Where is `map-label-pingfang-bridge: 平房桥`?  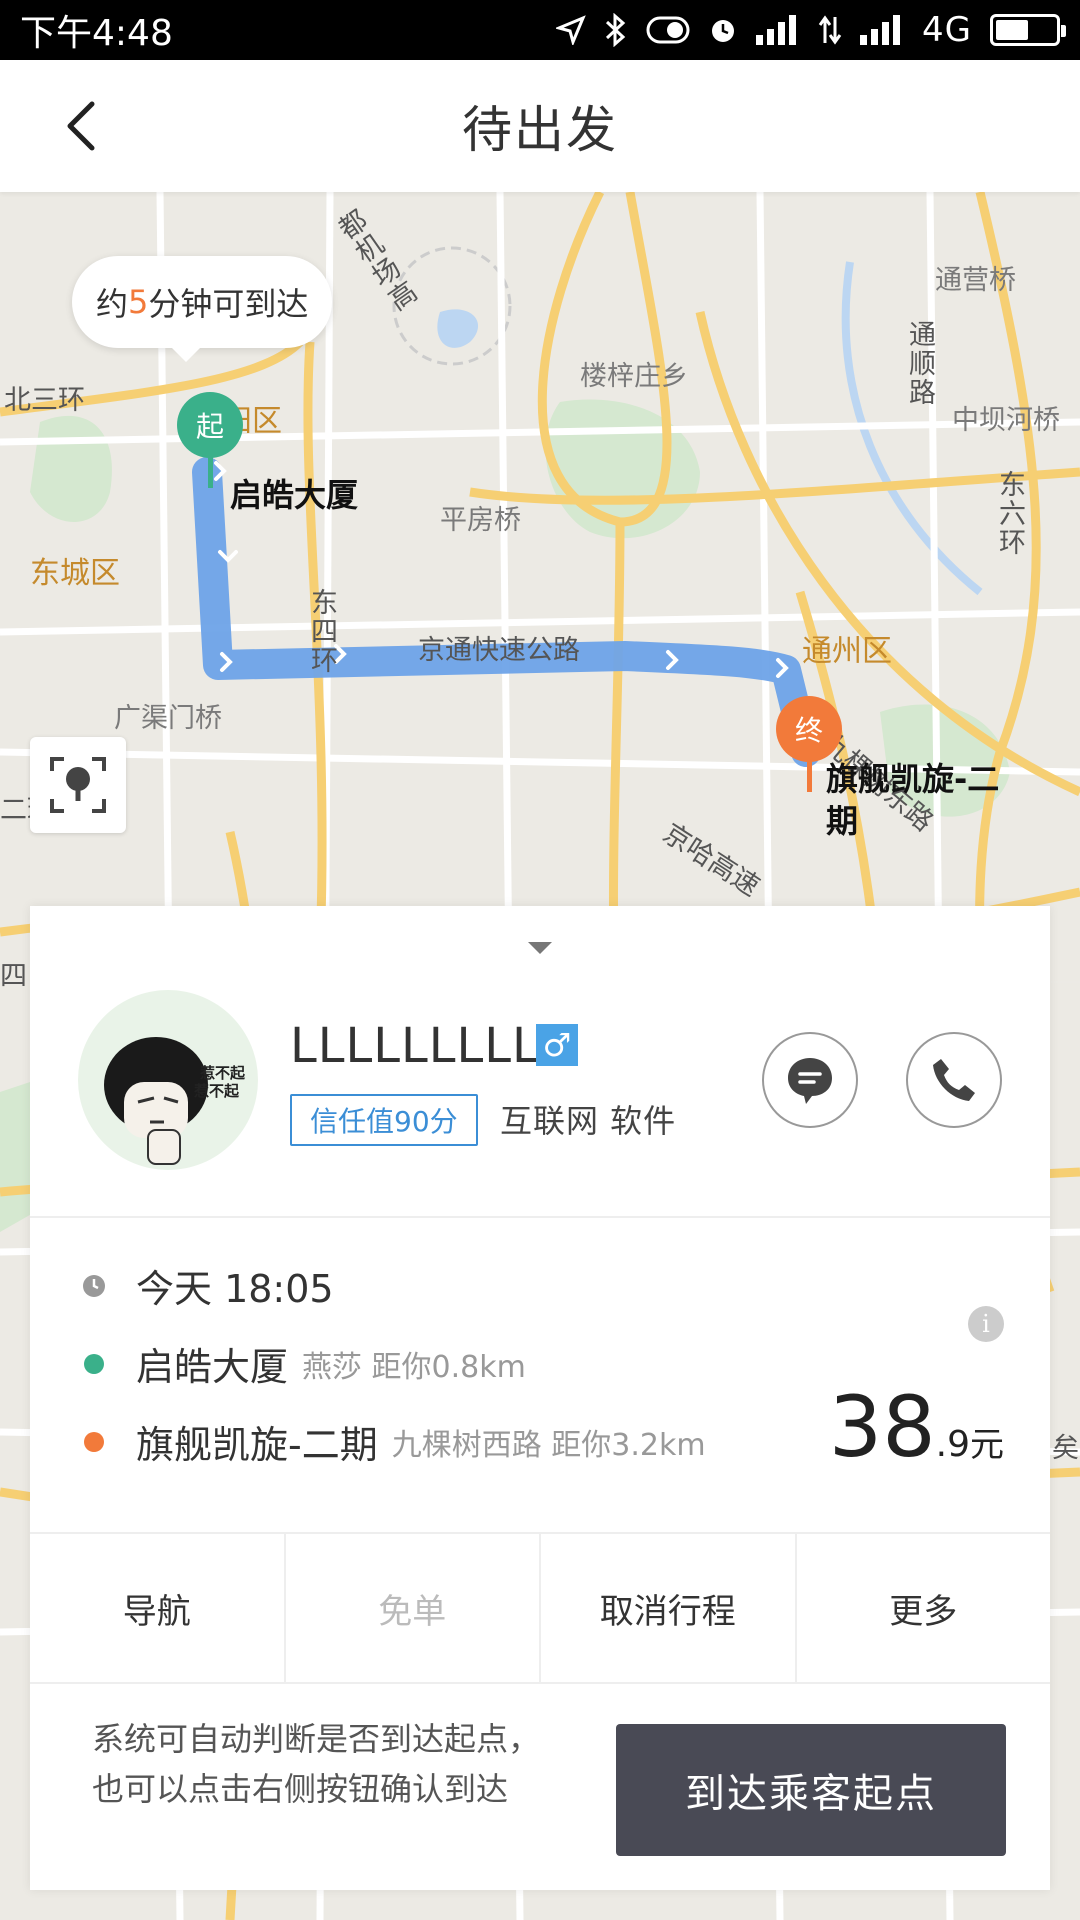
map-label-pingfang-bridge: 平房桥 is located at coordinates (480, 520).